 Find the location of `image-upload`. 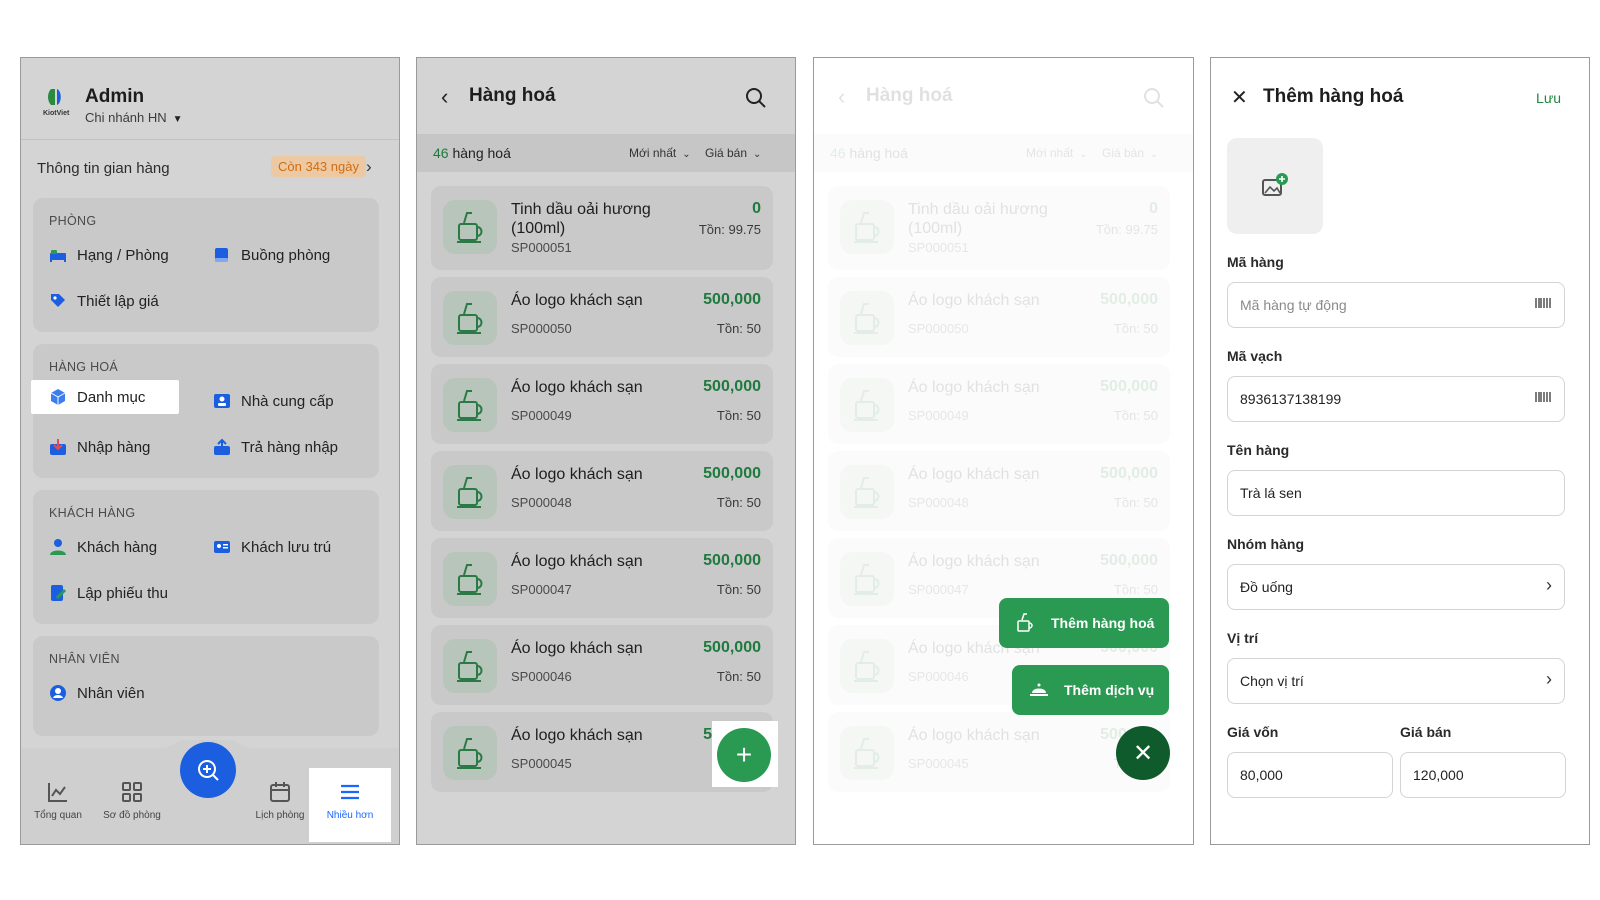

image-upload is located at coordinates (1275, 186).